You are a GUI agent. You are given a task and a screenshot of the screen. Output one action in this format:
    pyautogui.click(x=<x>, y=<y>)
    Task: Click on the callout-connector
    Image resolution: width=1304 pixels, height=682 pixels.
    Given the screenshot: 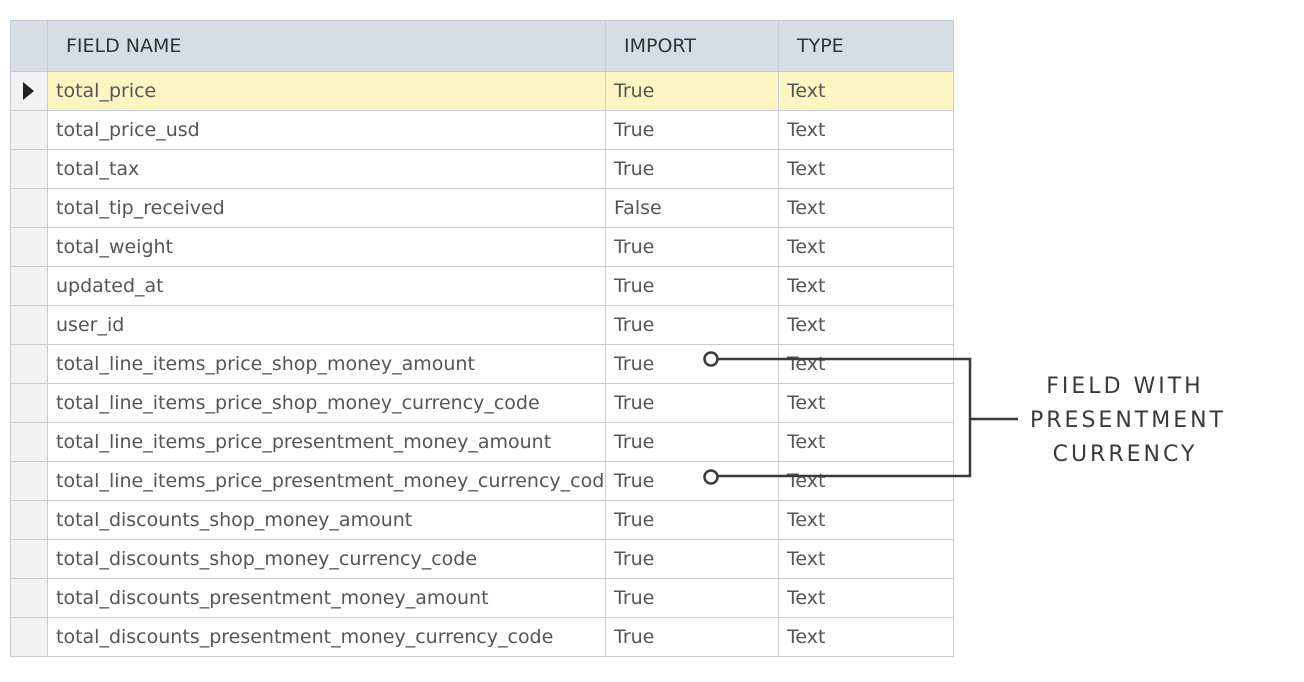 What is the action you would take?
    pyautogui.click(x=860, y=418)
    